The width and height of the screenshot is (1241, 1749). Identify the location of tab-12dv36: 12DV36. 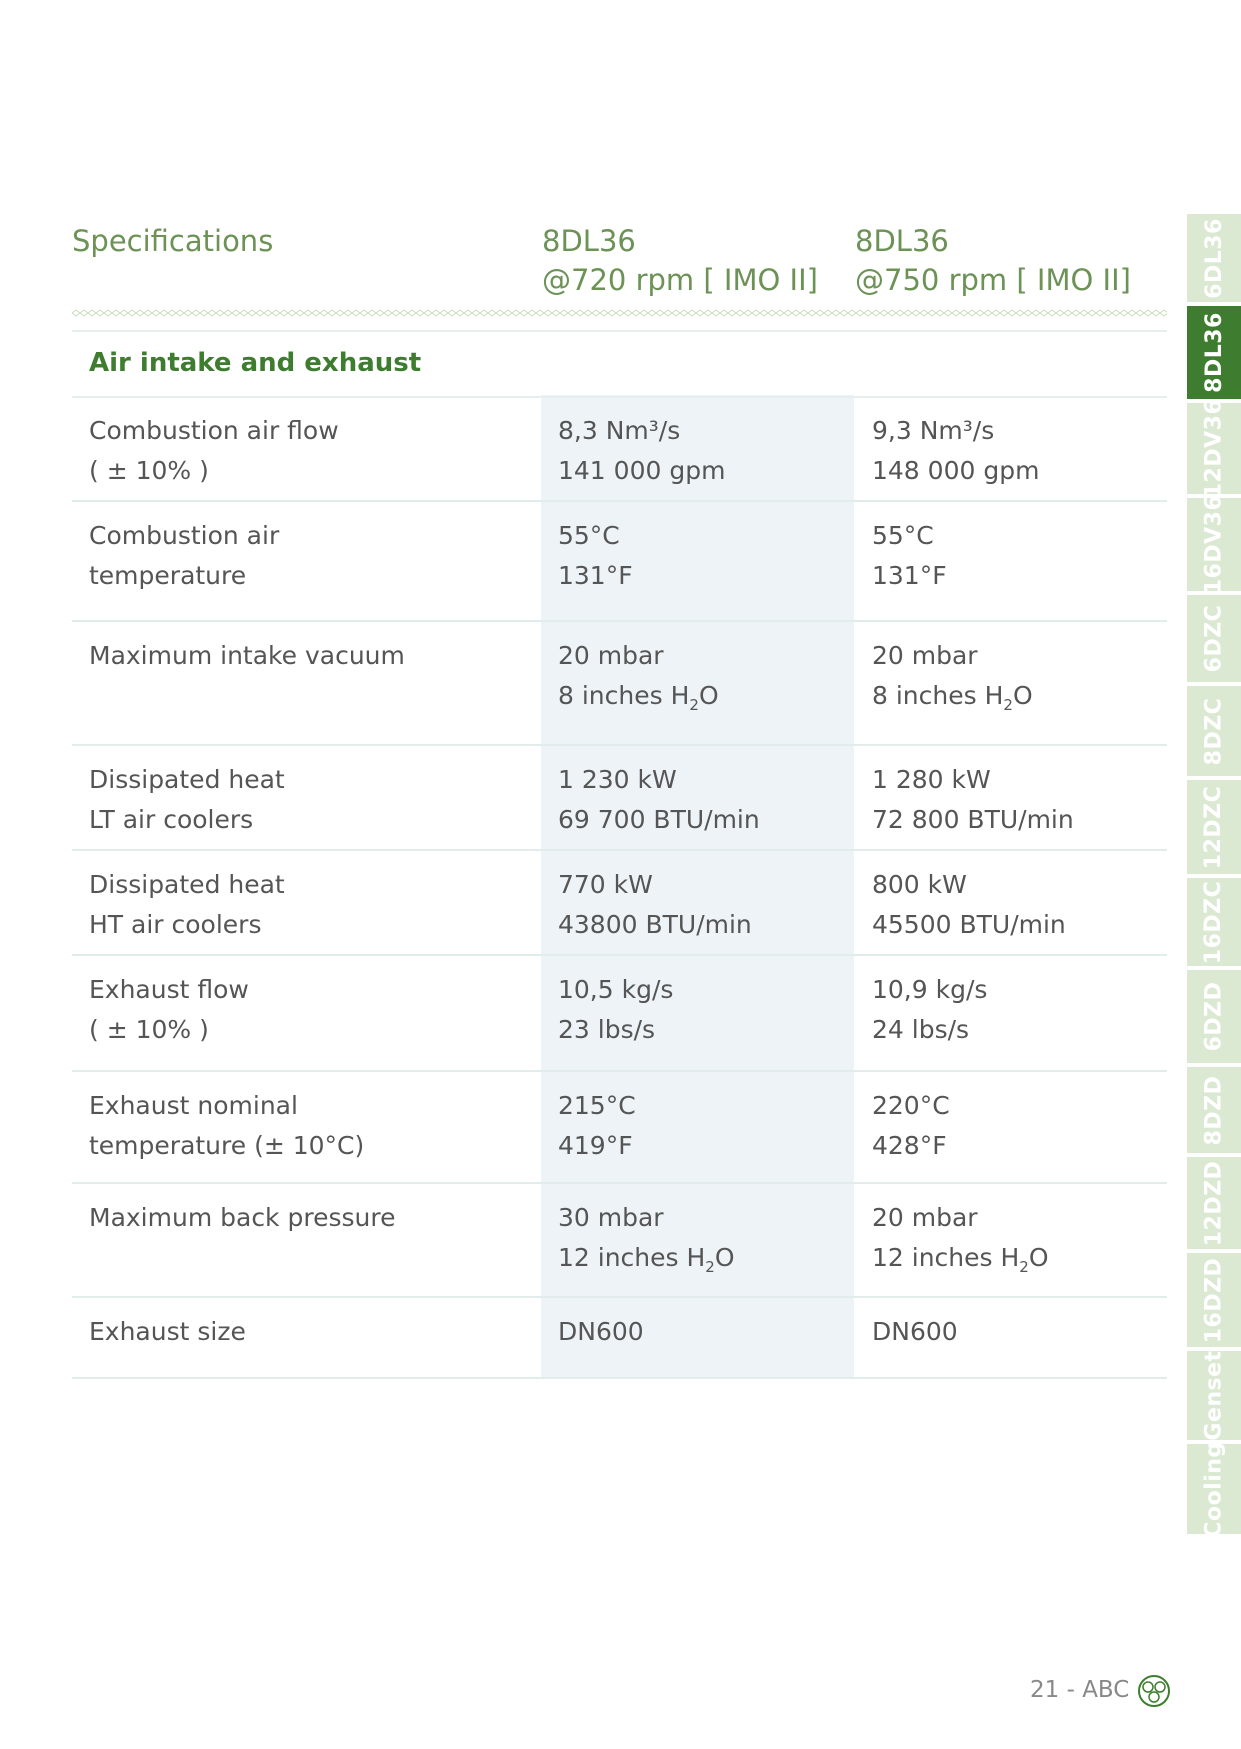
(1214, 448).